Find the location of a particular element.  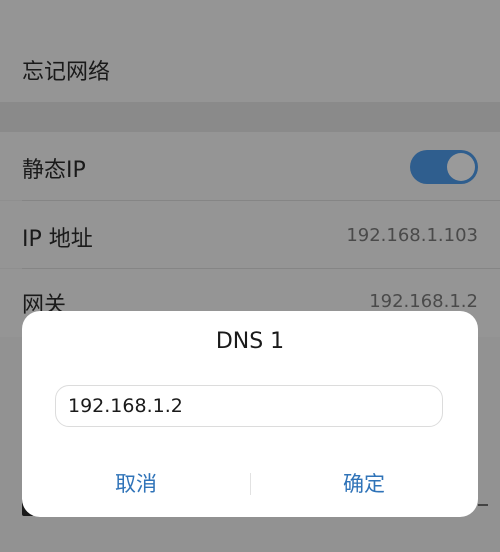

ip-address-row: IP 地址 192.168.1.103 is located at coordinates (250, 234).